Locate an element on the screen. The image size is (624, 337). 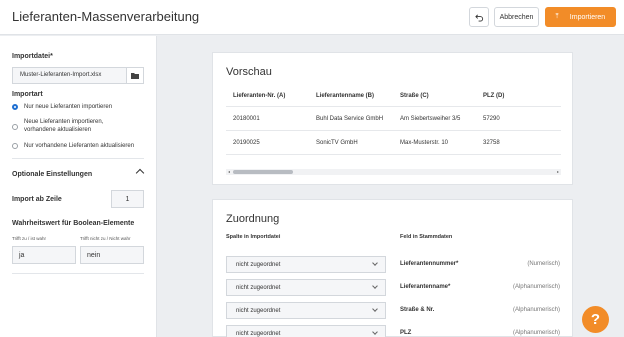
radio-new-only-label: Nur neue Lieferanten importieren is located at coordinates (68, 107).